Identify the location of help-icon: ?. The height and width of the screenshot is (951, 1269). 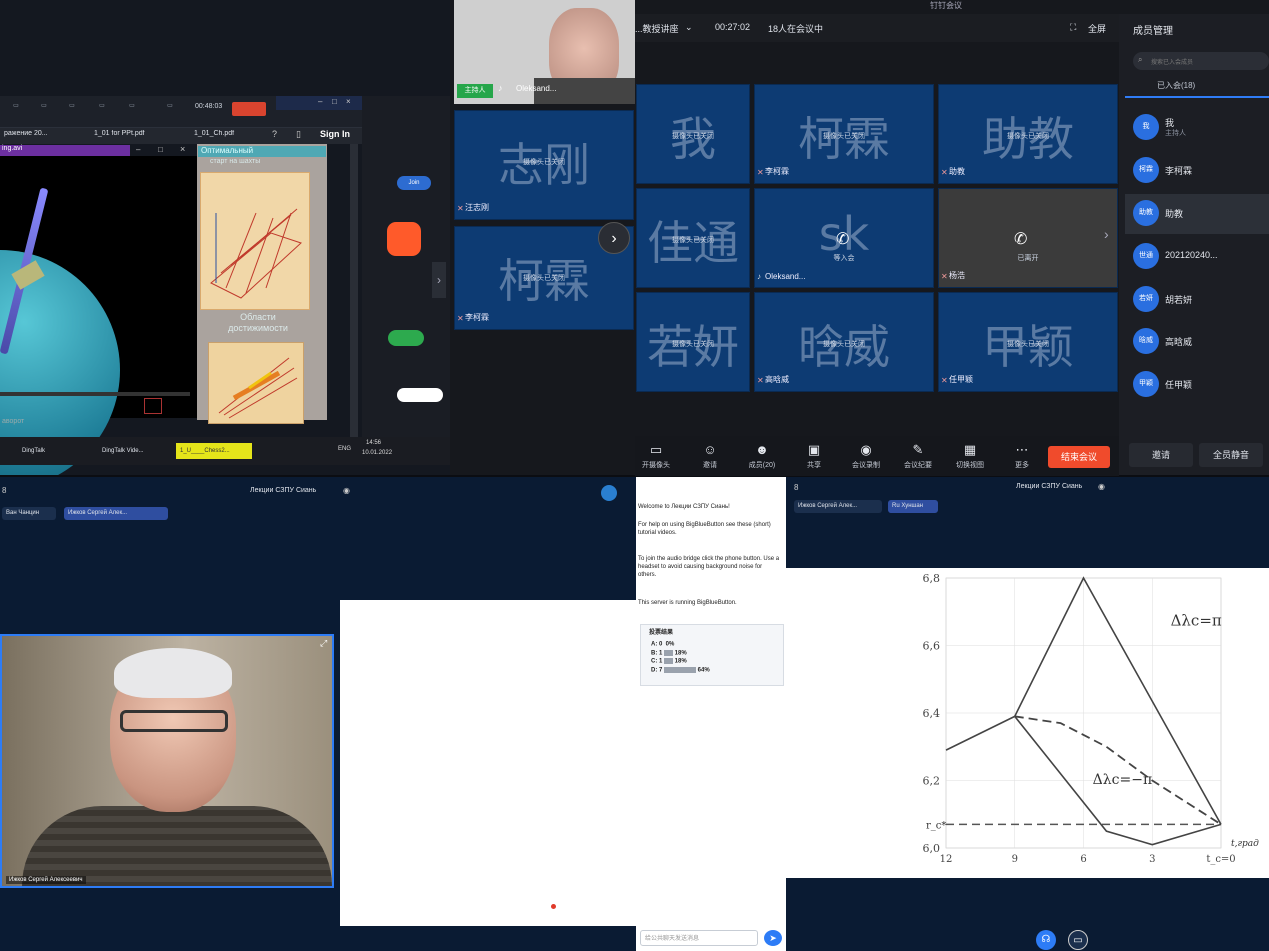
(274, 134).